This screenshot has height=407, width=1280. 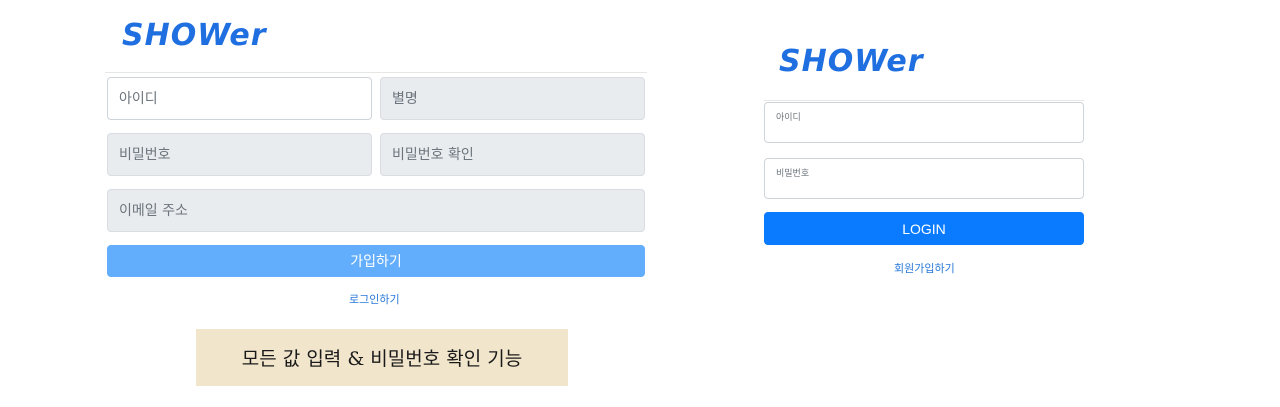 What do you see at coordinates (793, 174) in the screenshot?
I see `login-password-label: 비밀번호` at bounding box center [793, 174].